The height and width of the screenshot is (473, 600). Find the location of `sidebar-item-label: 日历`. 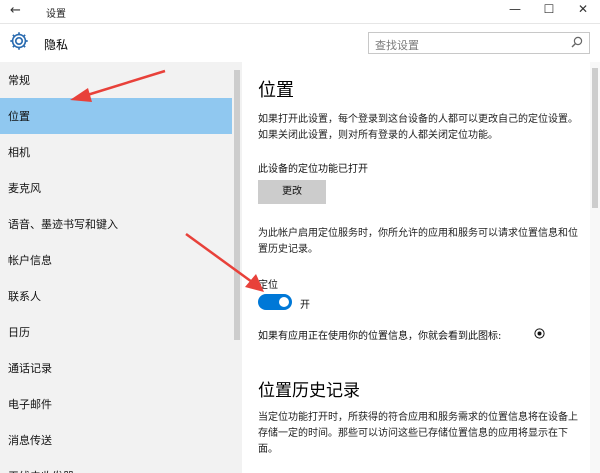

sidebar-item-label: 日历 is located at coordinates (19, 332).